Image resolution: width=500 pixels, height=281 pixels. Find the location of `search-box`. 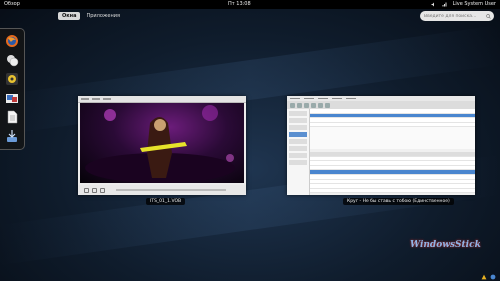

search-box is located at coordinates (457, 16).